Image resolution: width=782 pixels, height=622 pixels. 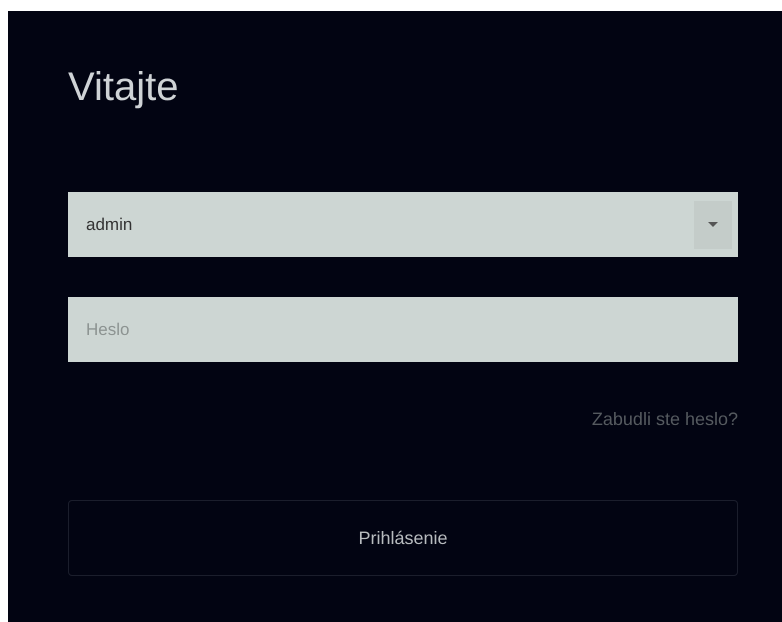 I want to click on dropdown-button, so click(x=713, y=224).